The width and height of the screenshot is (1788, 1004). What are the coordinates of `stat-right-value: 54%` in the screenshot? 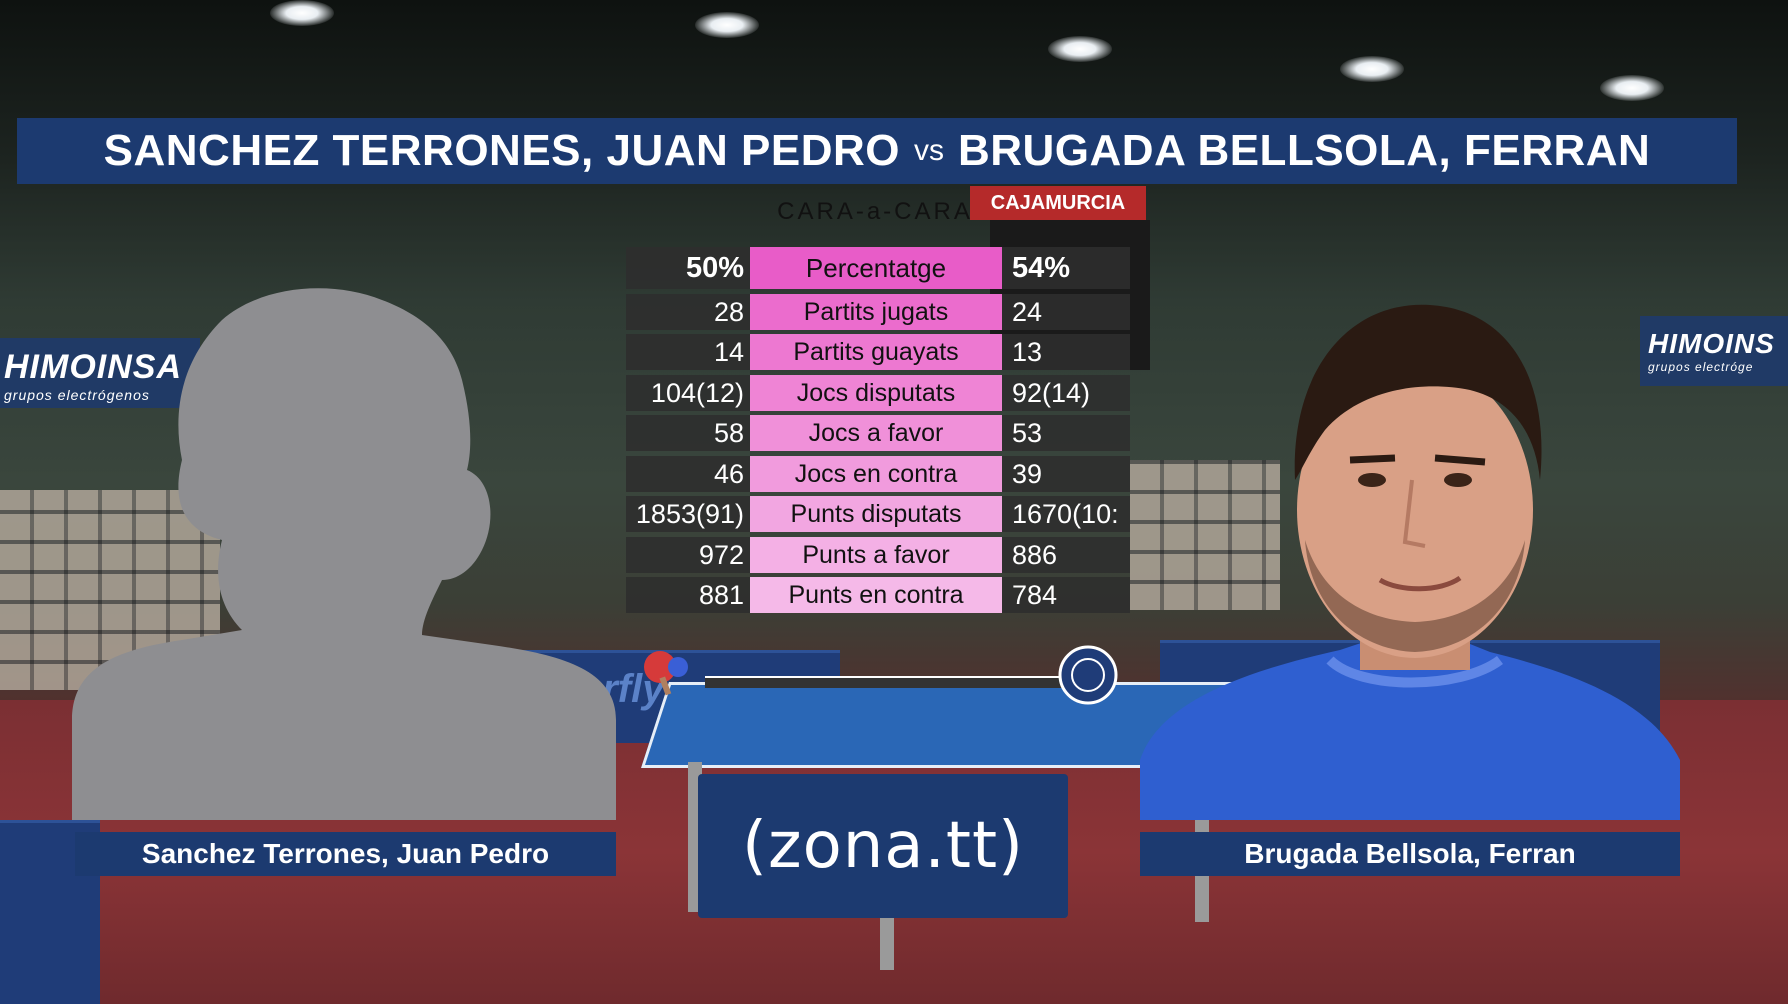 It's located at (1066, 268).